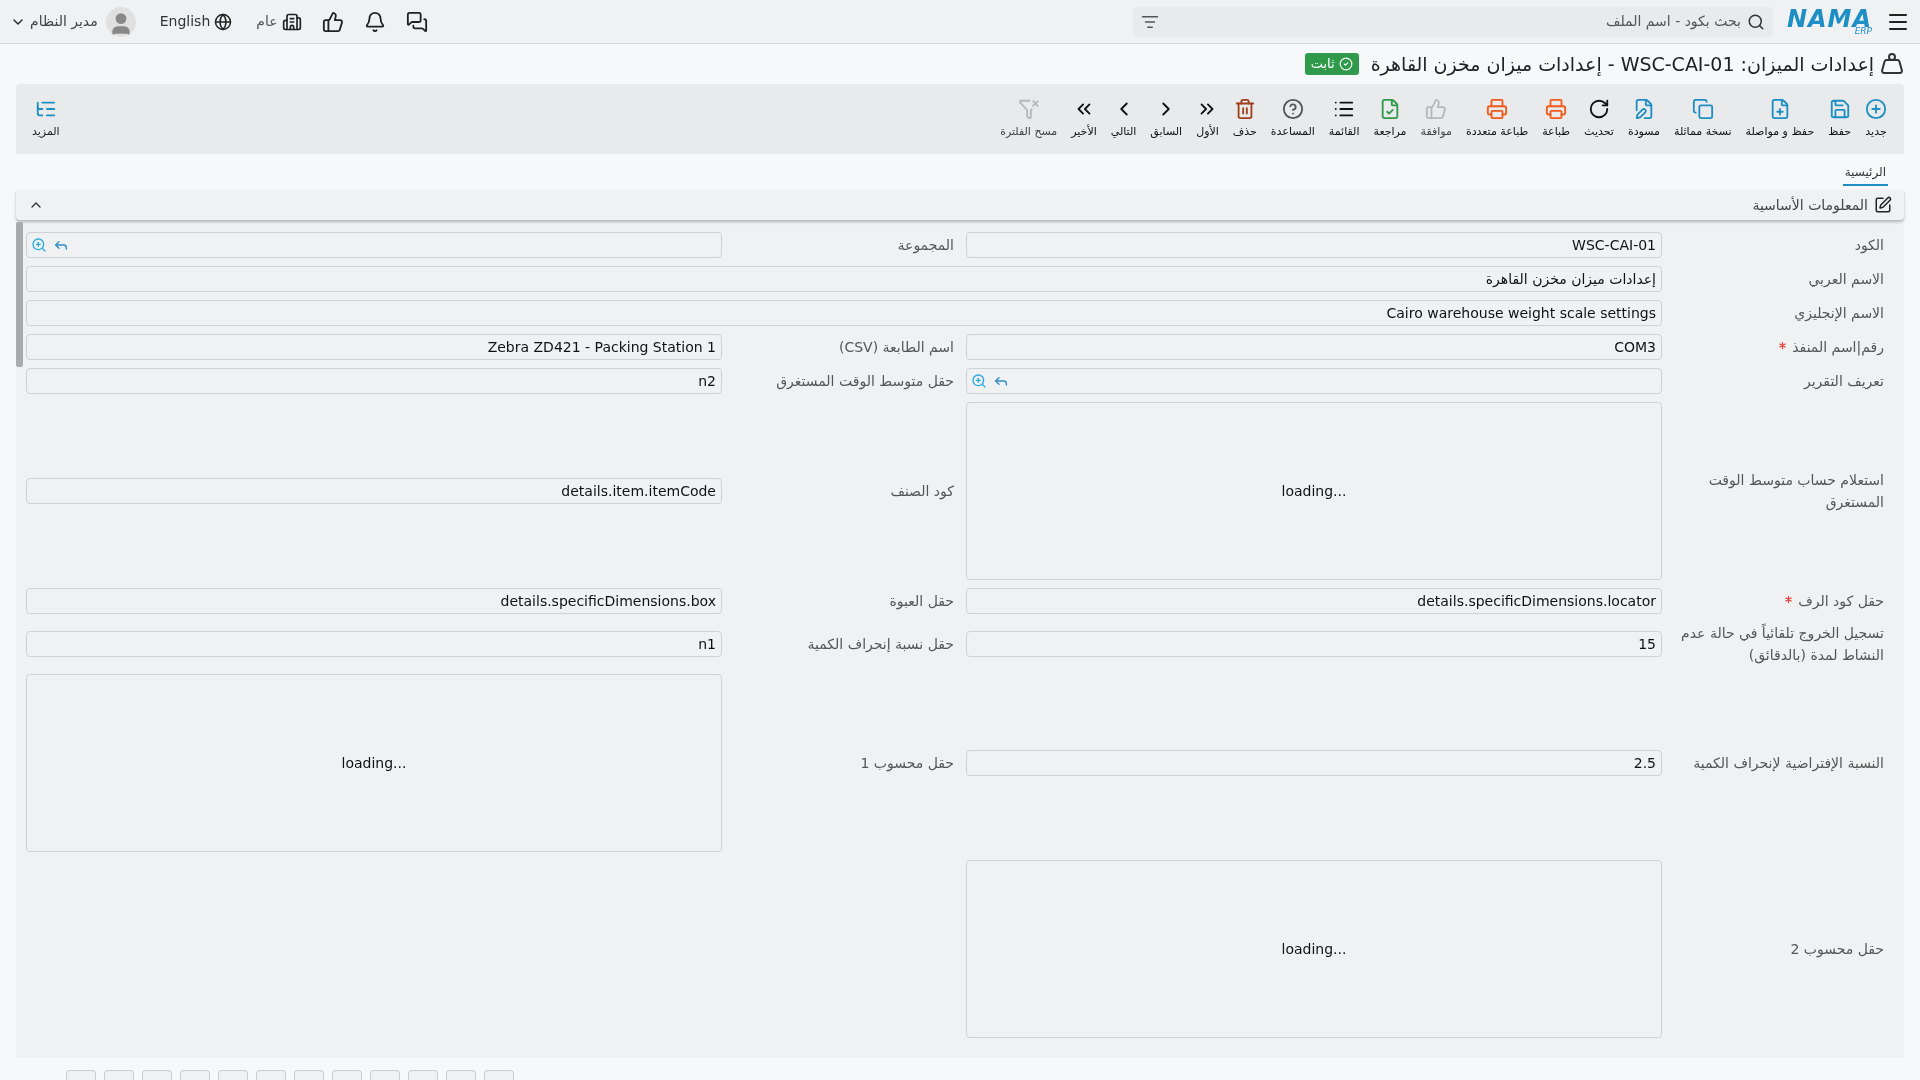 The image size is (1920, 1080). I want to click on field-label: حقل العبوة, so click(921, 602).